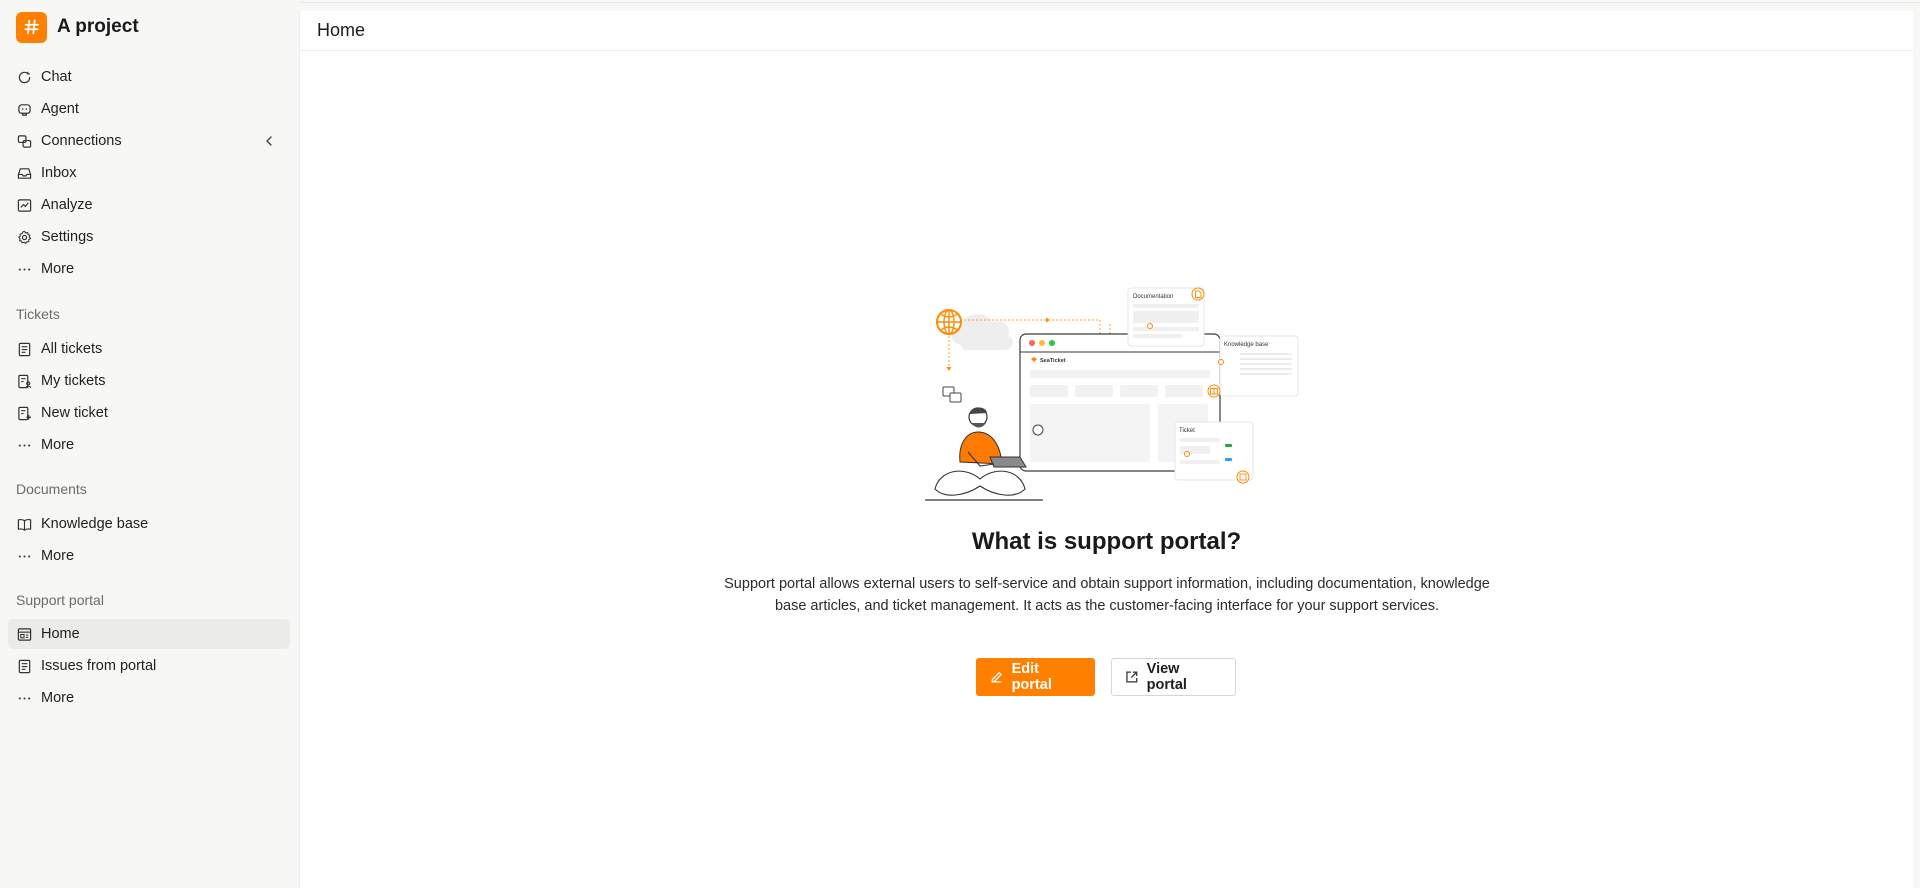  Describe the element at coordinates (60, 600) in the screenshot. I see `section-label-support-portal: Support portal` at that location.